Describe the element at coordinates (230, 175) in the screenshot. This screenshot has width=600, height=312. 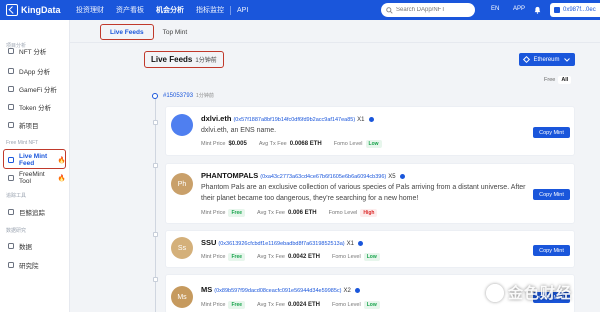
I see `collection-title: PHANTOMPALS` at that location.